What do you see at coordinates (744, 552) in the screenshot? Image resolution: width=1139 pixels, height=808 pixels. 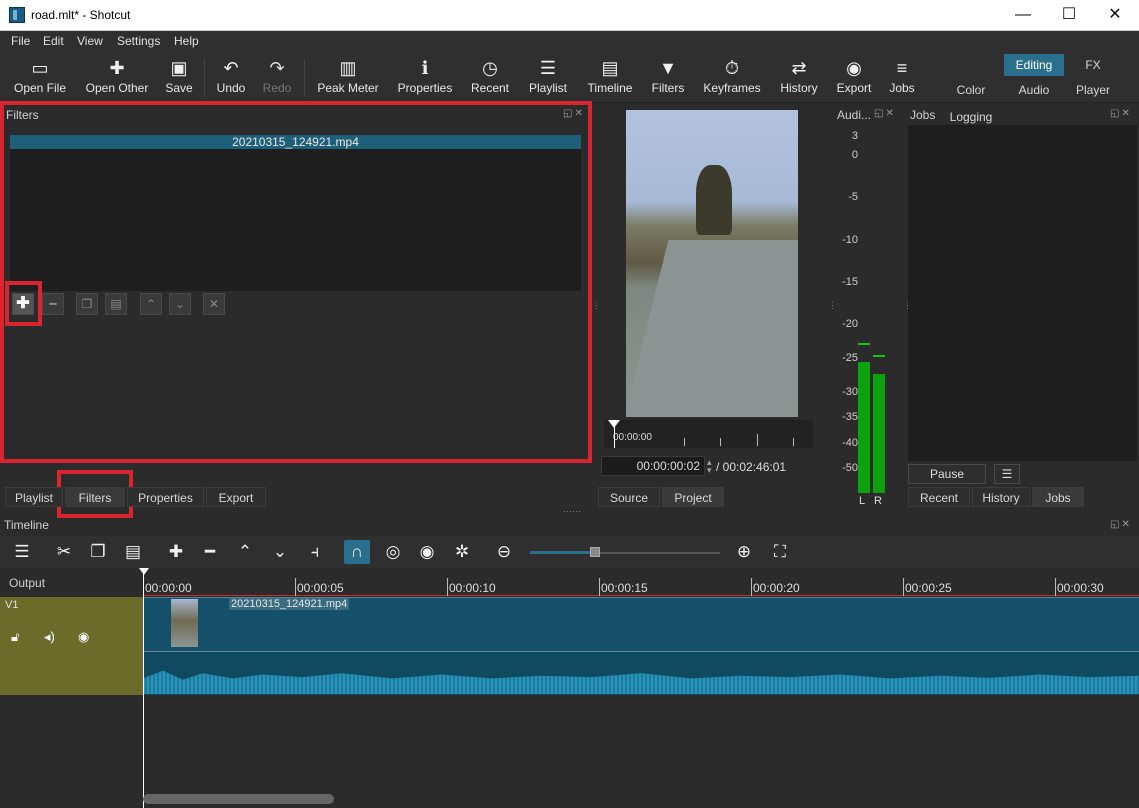 I see `zoom-in-icon: ⊕` at bounding box center [744, 552].